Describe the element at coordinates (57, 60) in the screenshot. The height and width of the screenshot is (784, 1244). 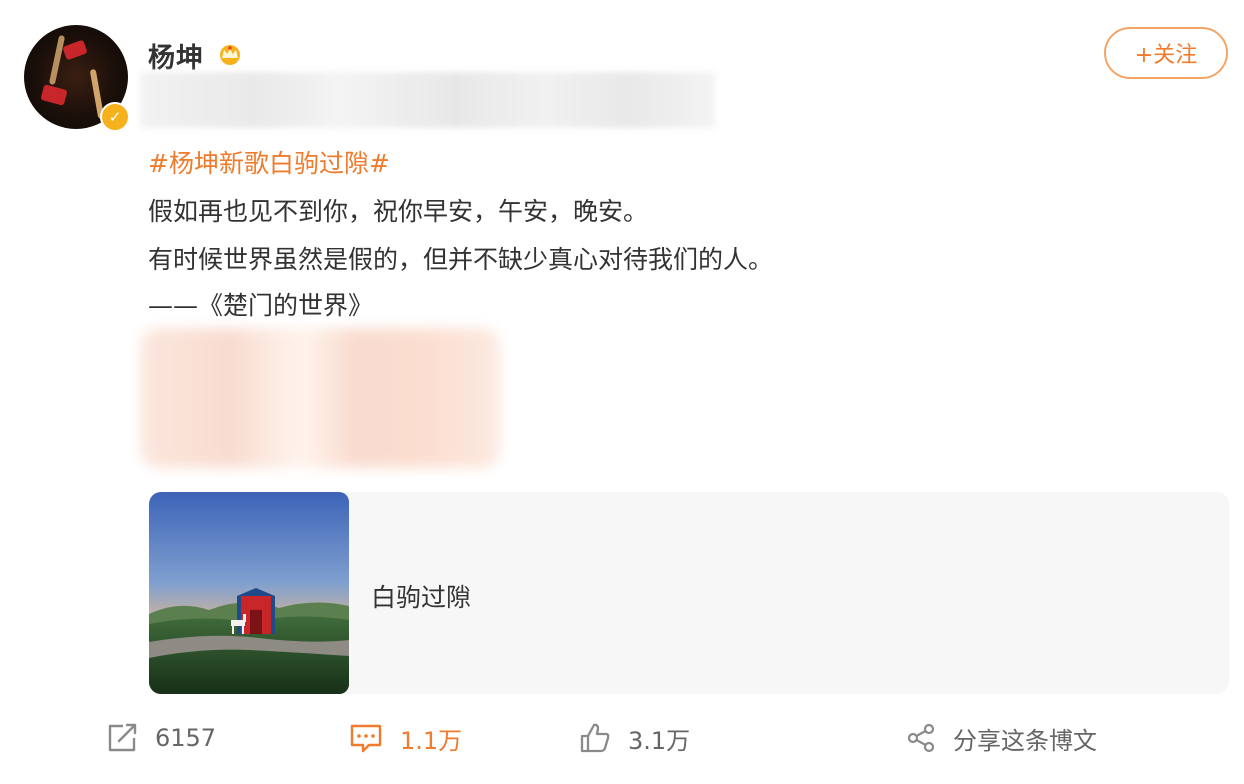
I see `guitar-neck` at that location.